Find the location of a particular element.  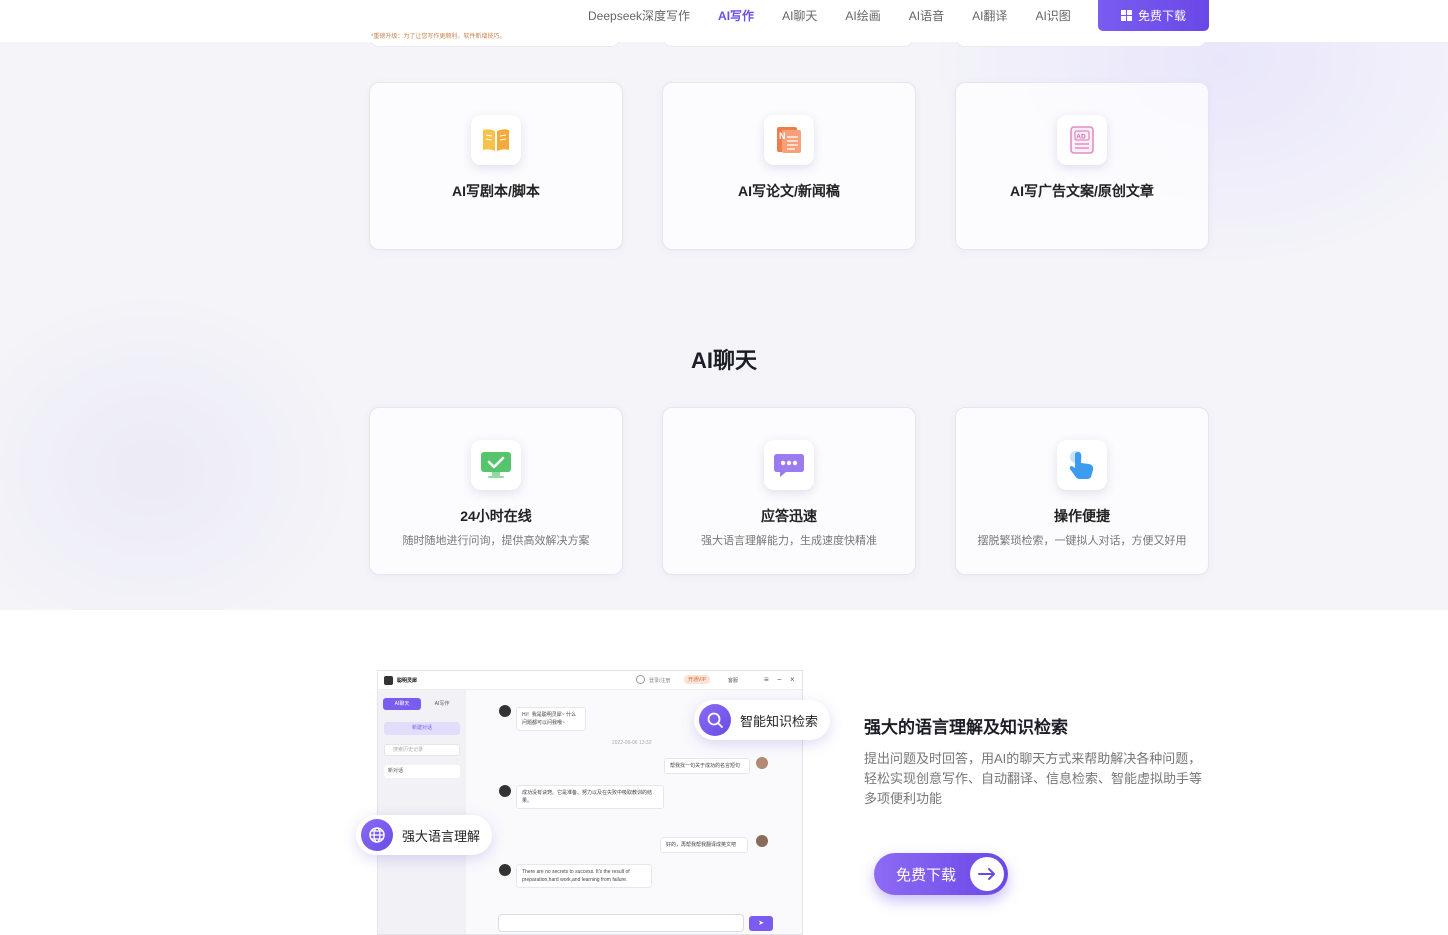

pill-knowledge-search: 智能知识检索 is located at coordinates (762, 720).